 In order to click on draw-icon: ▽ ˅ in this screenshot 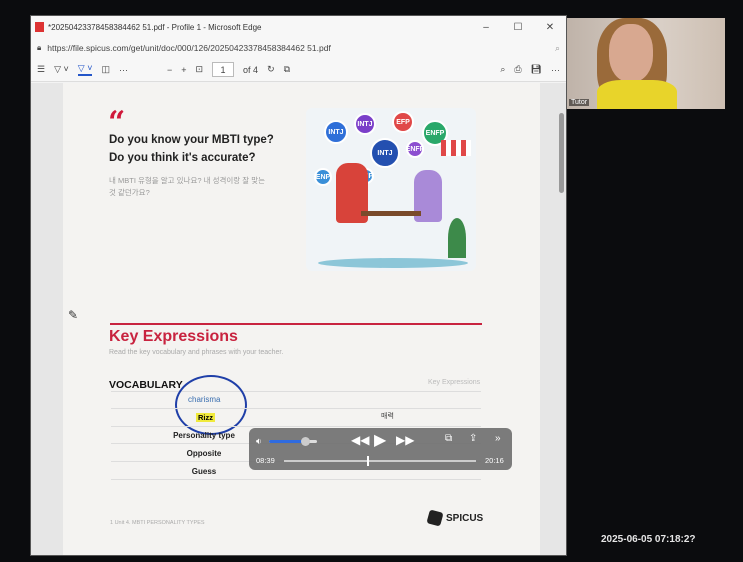, I will do `click(85, 69)`.